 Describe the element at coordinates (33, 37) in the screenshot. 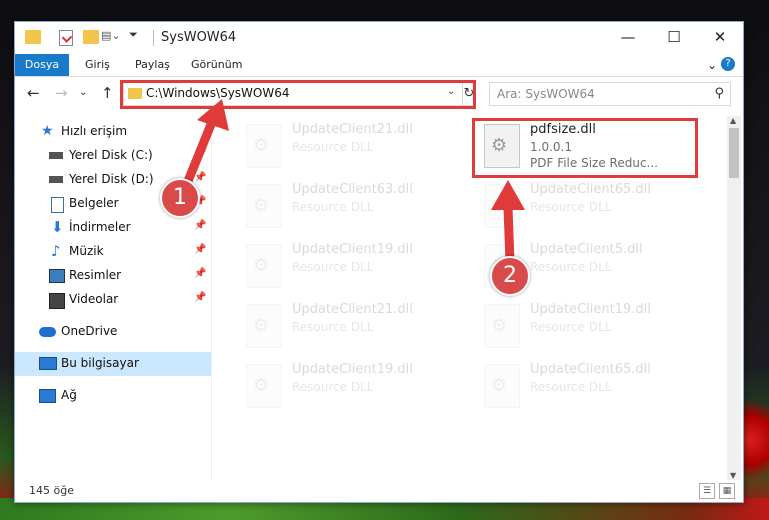

I see `folder-icon` at that location.